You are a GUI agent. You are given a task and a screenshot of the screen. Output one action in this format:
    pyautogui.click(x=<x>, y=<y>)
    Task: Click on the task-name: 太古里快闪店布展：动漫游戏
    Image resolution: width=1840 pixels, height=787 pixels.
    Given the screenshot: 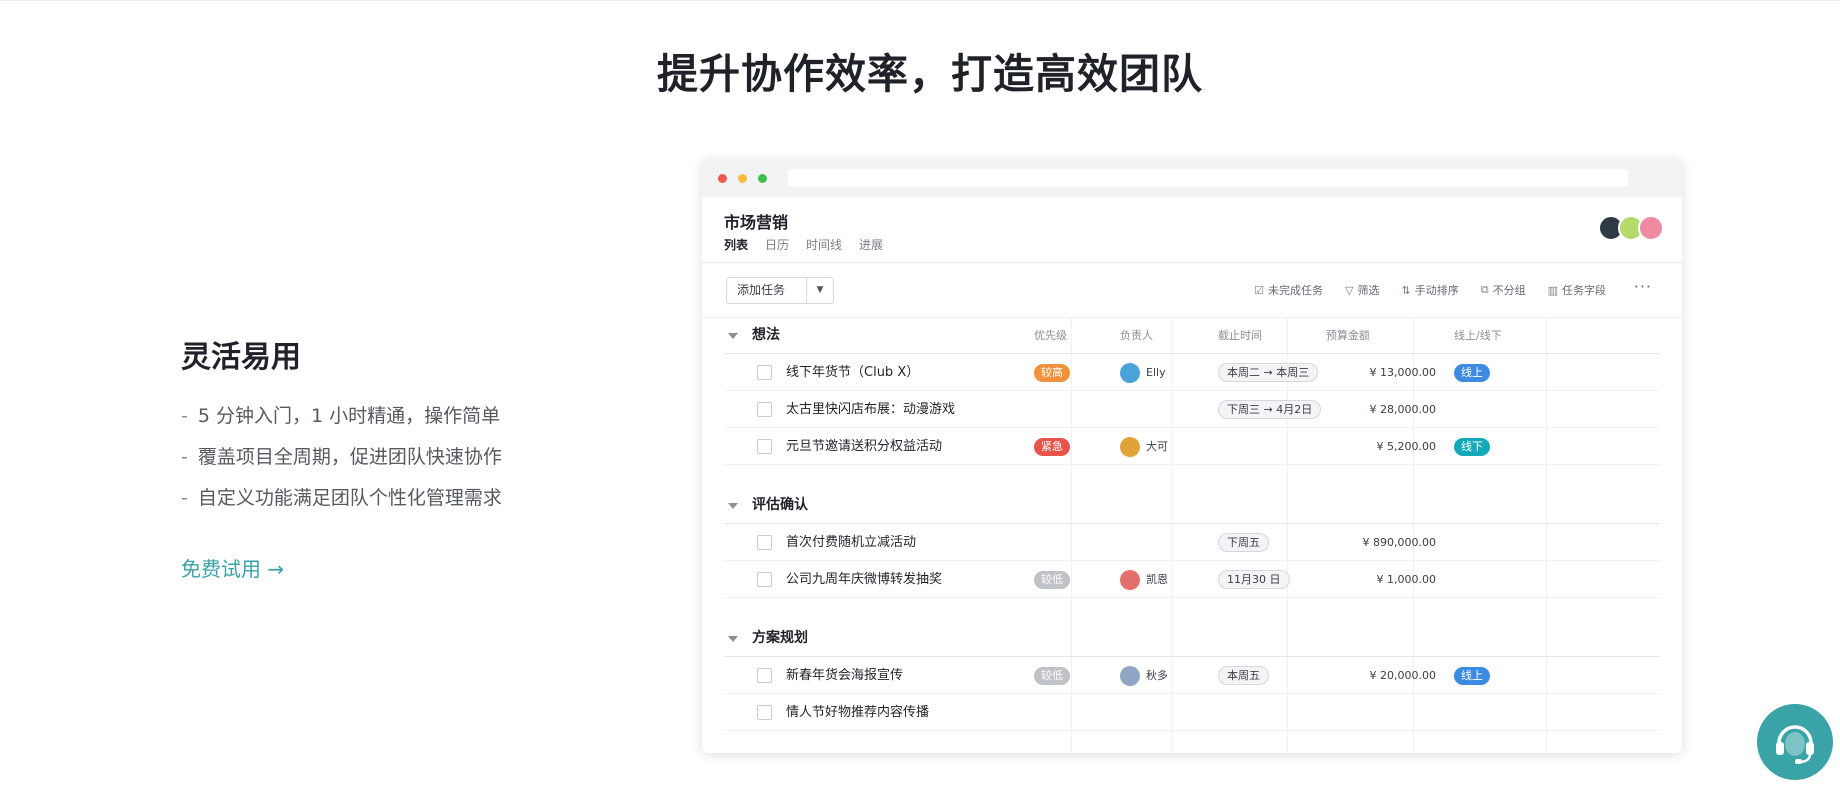 What is the action you would take?
    pyautogui.click(x=870, y=409)
    